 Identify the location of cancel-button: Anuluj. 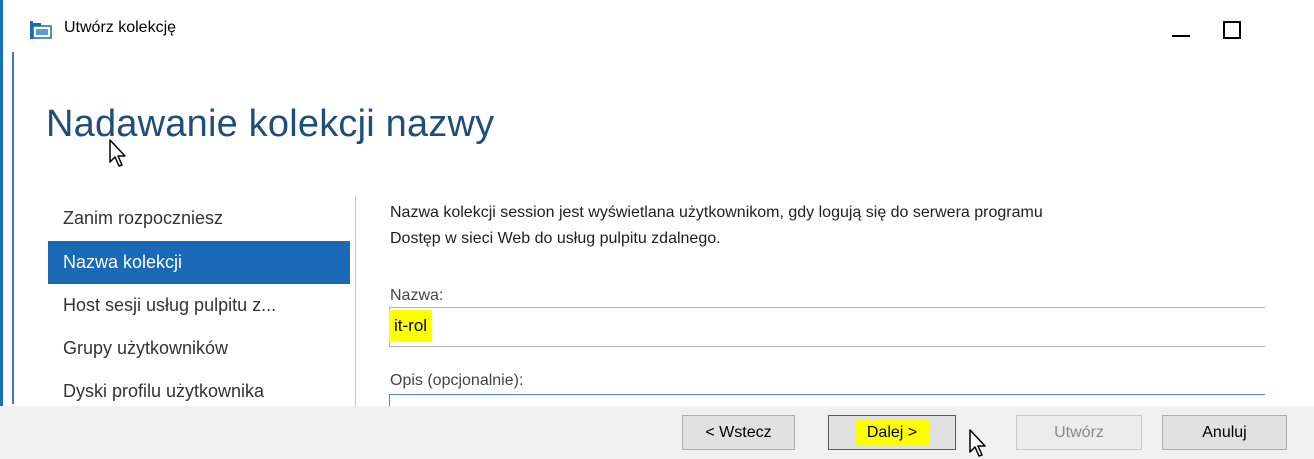
(1224, 432).